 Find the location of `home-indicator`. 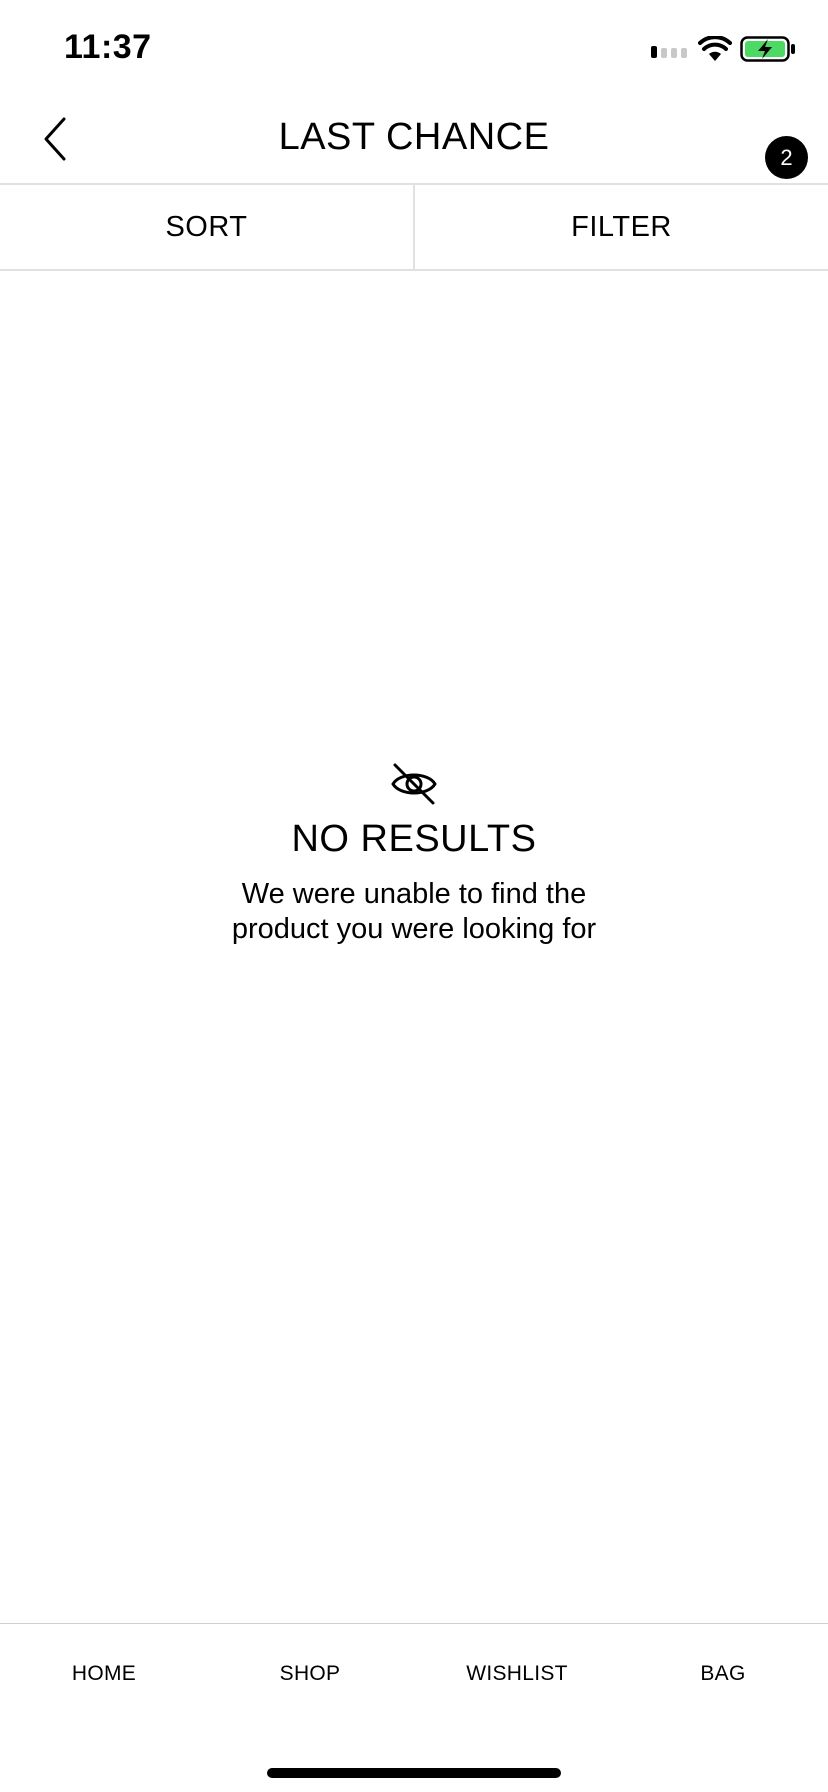

home-indicator is located at coordinates (414, 1773).